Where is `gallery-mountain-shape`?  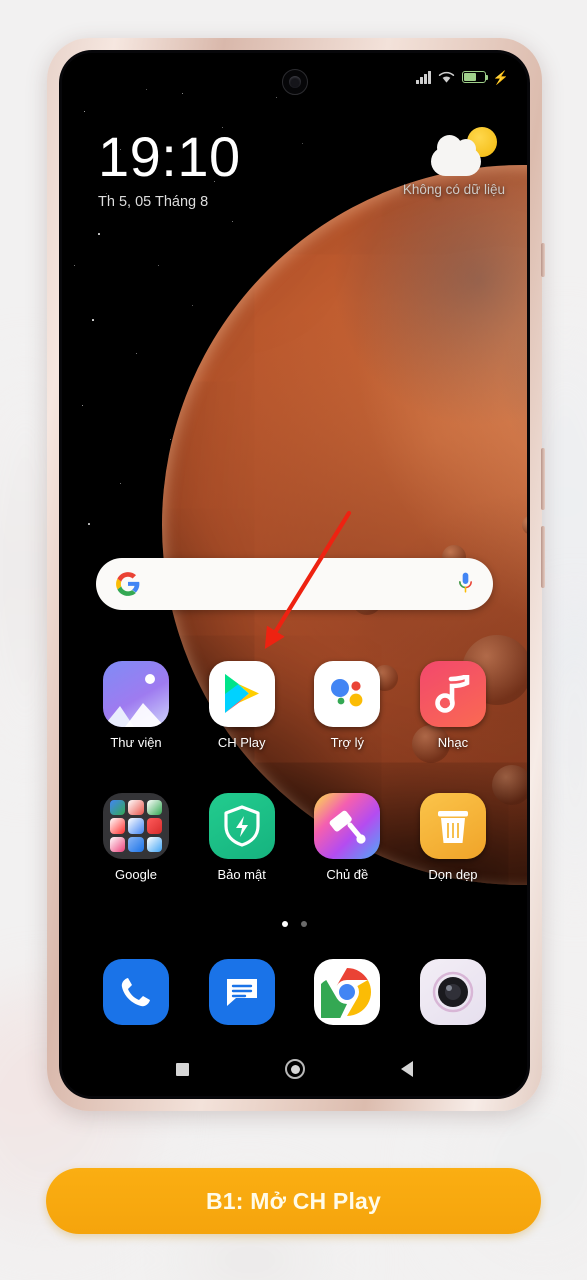 gallery-mountain-shape is located at coordinates (134, 715).